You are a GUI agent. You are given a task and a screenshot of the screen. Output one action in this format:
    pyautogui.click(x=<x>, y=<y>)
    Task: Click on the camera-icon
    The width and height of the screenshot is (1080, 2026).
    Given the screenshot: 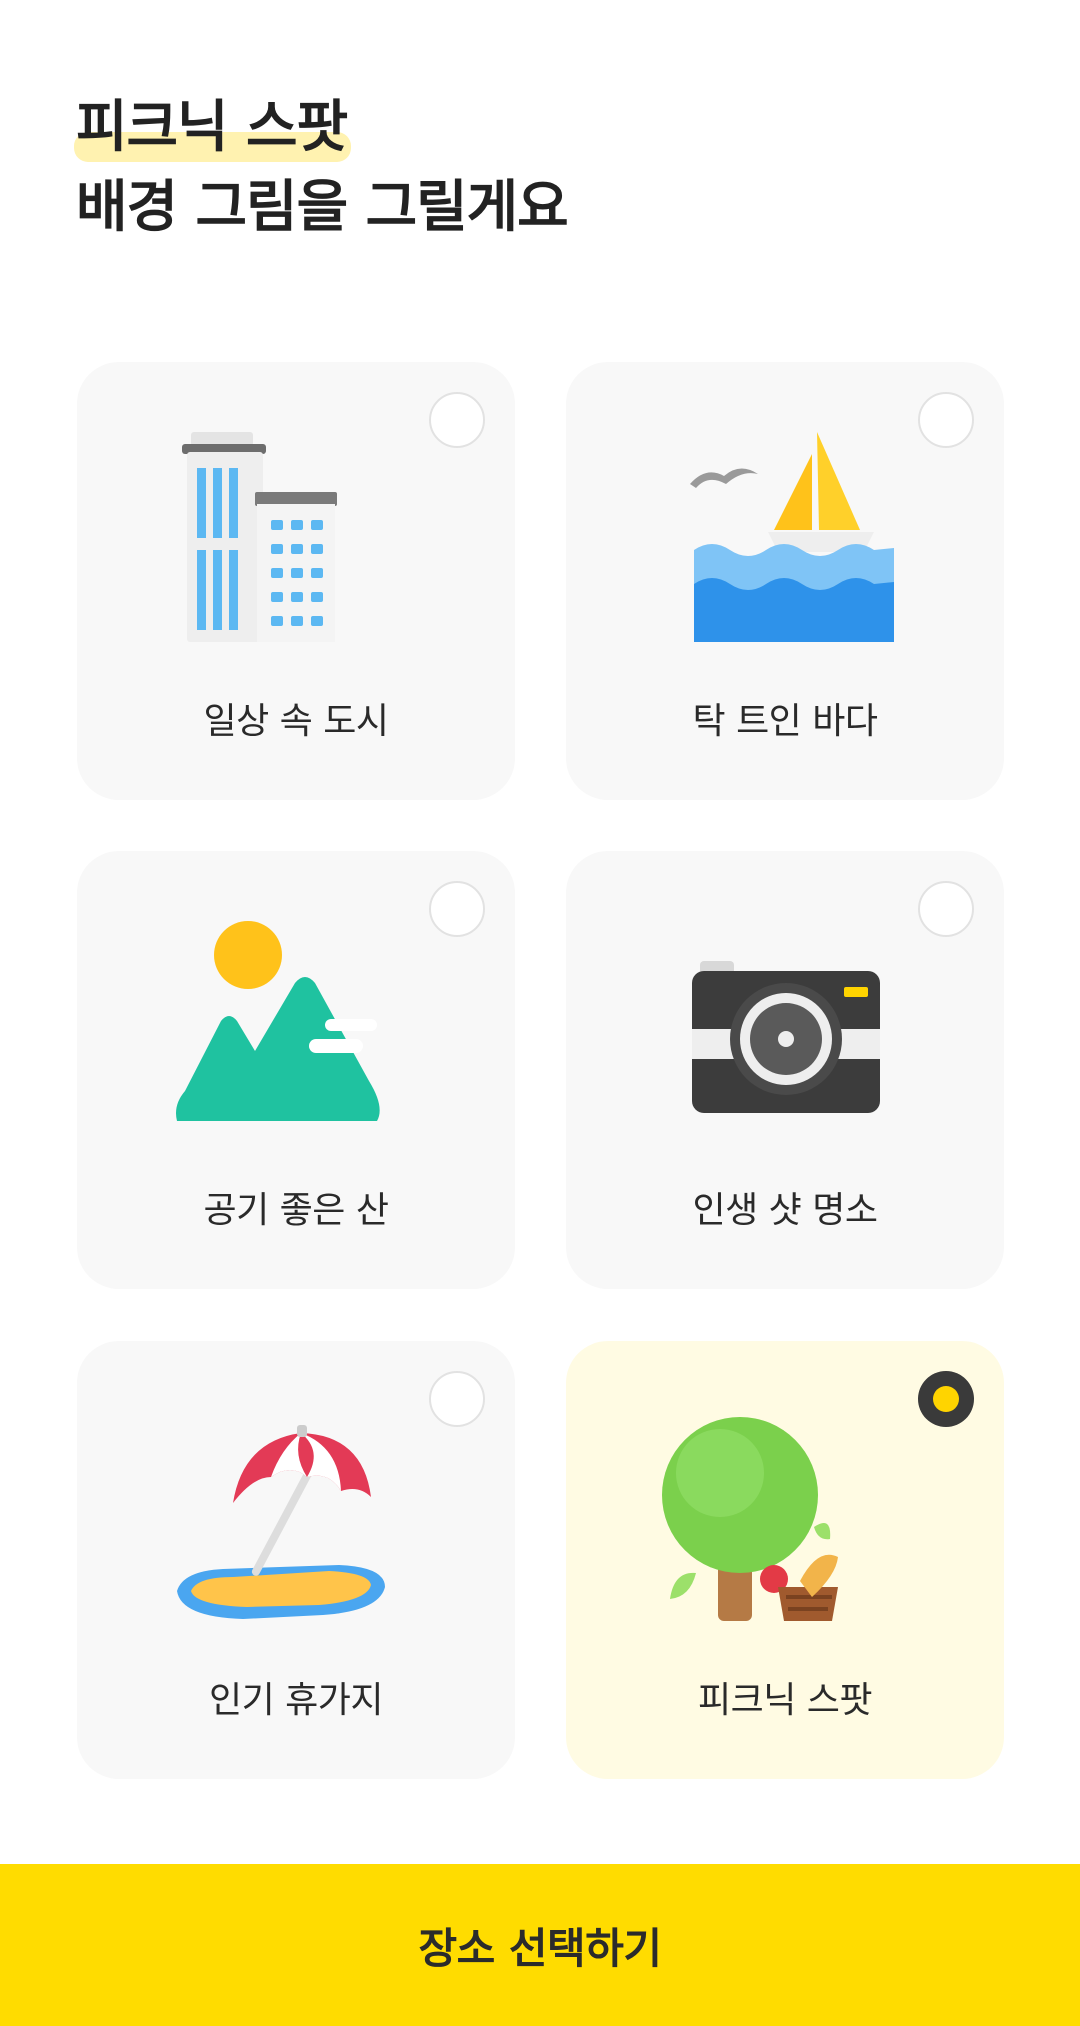 What is the action you would take?
    pyautogui.click(x=786, y=1037)
    